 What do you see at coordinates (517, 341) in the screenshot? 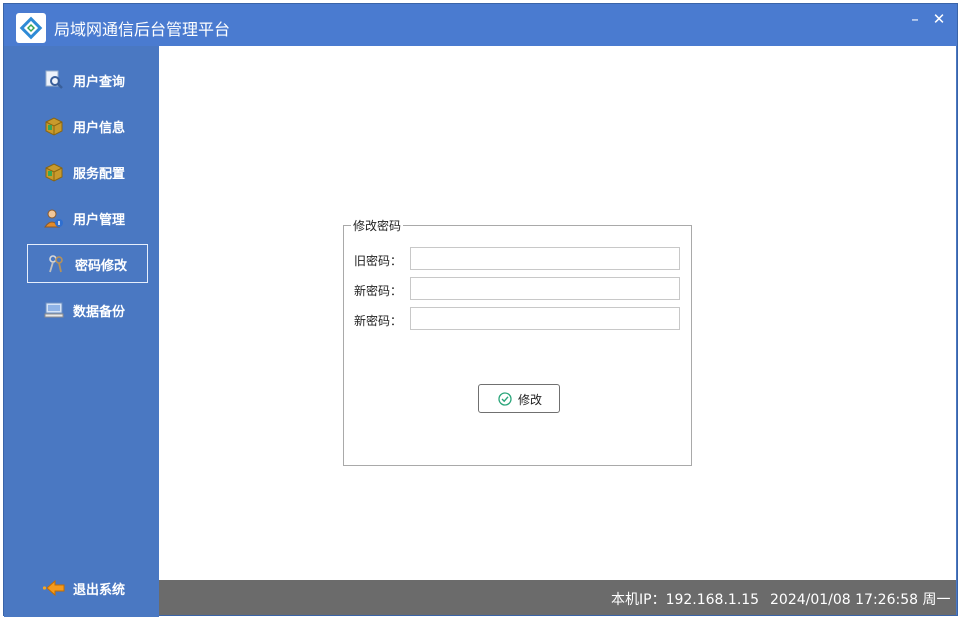
I see `change-password-groupbox: 修改密码 旧密码： 新密码： 新密码： 修改` at bounding box center [517, 341].